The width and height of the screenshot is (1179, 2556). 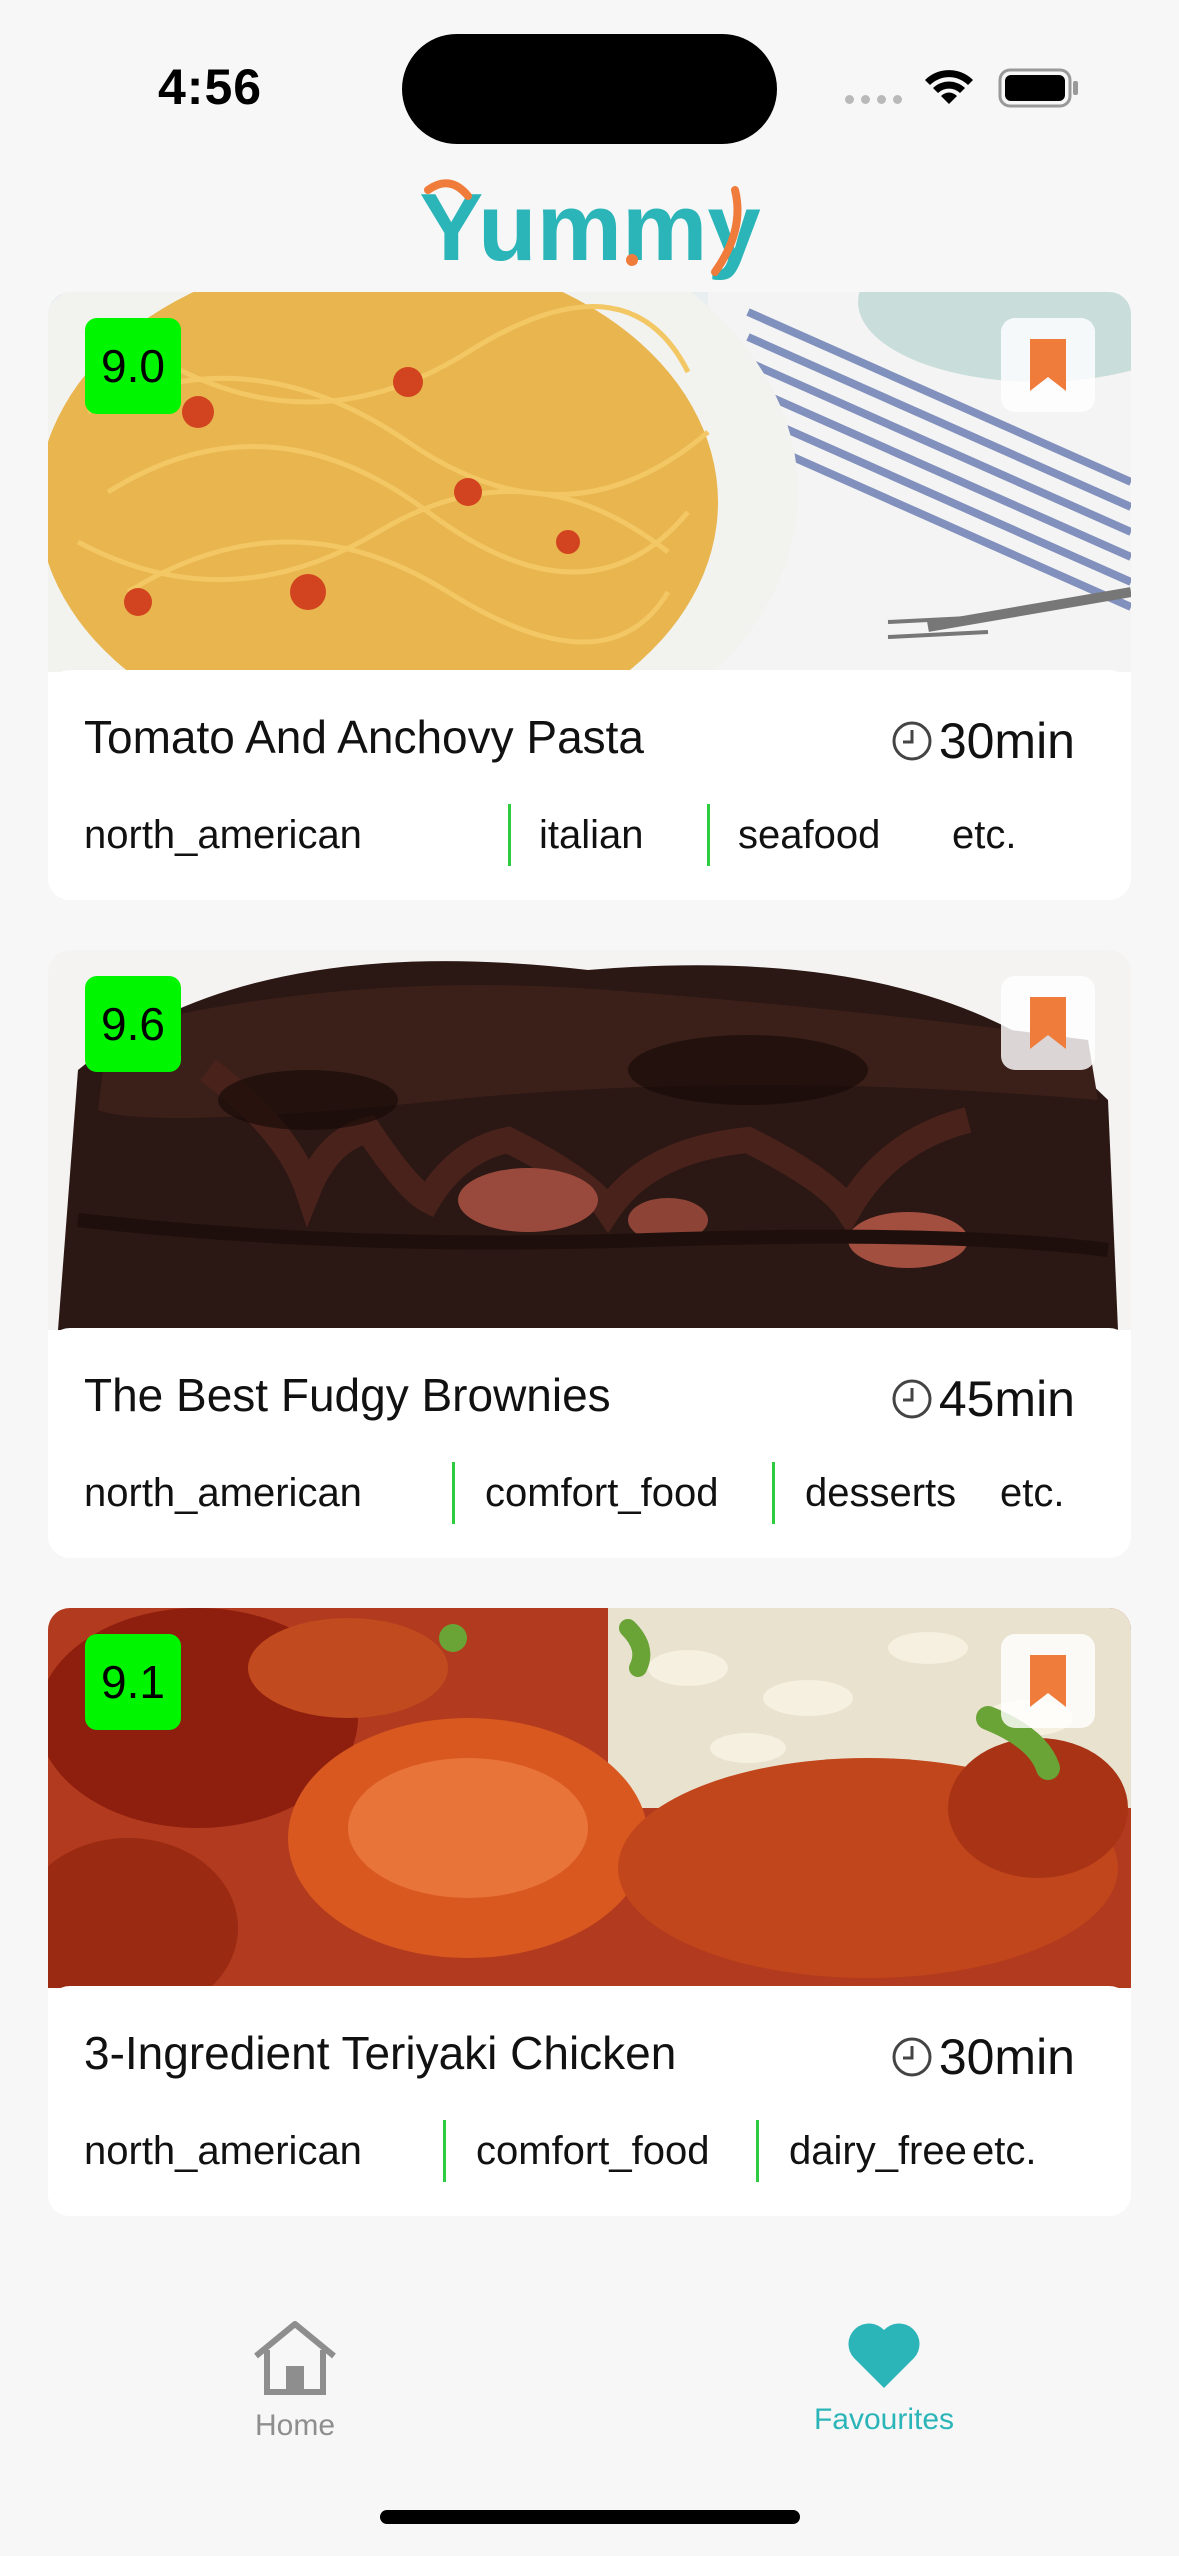 I want to click on app-logo: Yummy, so click(x=589, y=225).